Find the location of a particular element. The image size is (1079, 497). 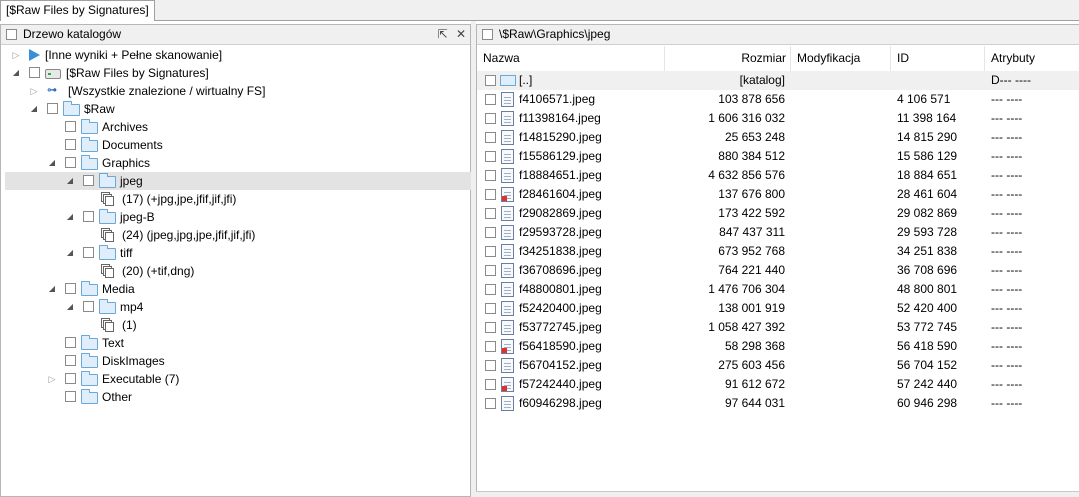

column-attributes: Atrybuty is located at coordinates (1032, 59).